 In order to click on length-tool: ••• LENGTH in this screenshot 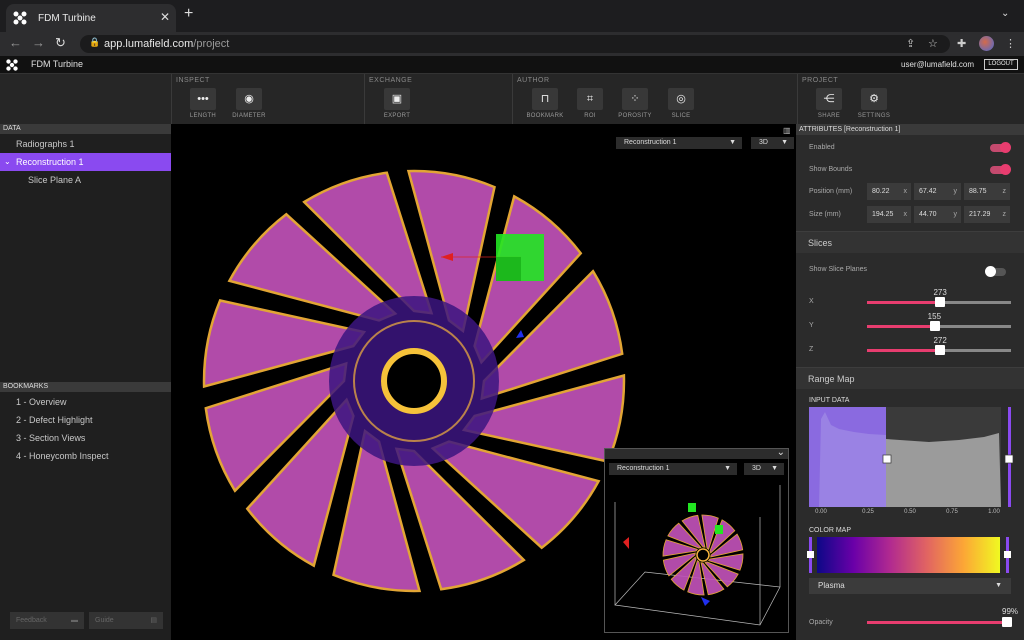, I will do `click(203, 103)`.